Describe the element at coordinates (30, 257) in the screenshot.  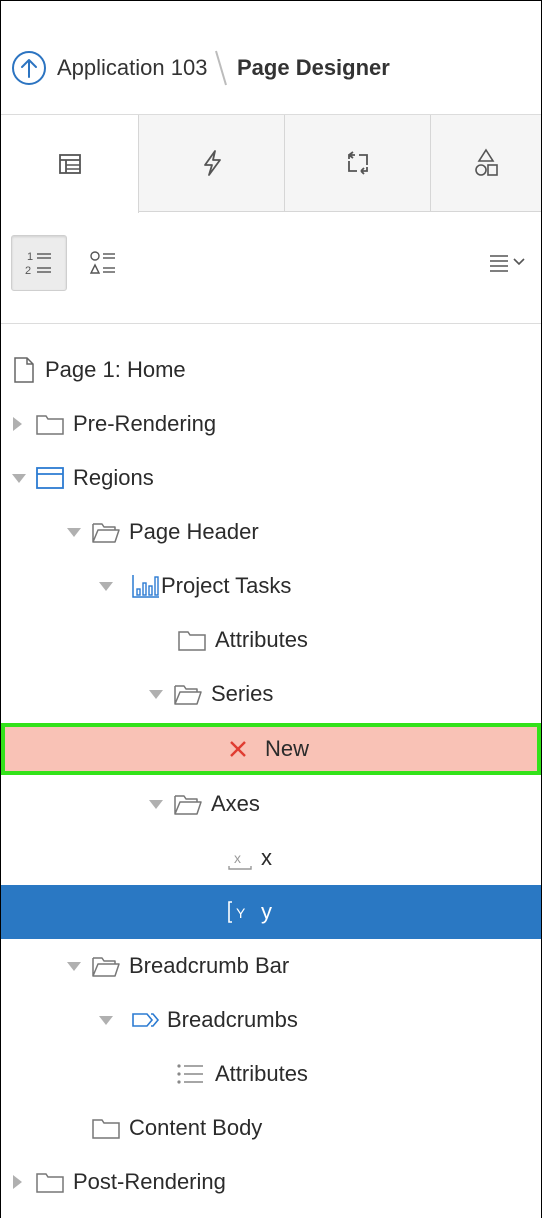
I see `svg-text: 1` at that location.